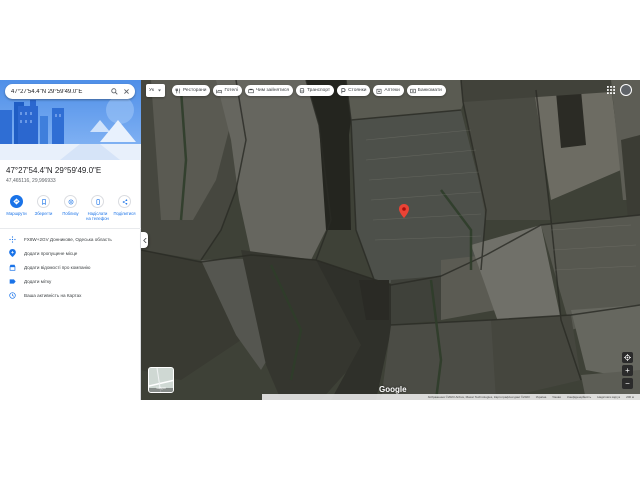 The width and height of the screenshot is (640, 480). Describe the element at coordinates (57, 267) in the screenshot. I see `add-business-text: Додати відомості про компанію` at that location.